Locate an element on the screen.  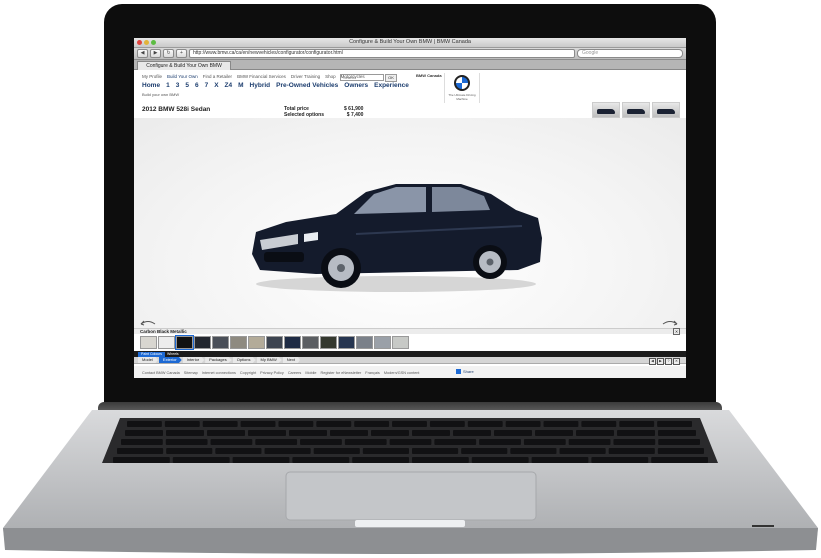
price-values: $ 61,900 $ 7,400 is located at coordinates (353, 112).